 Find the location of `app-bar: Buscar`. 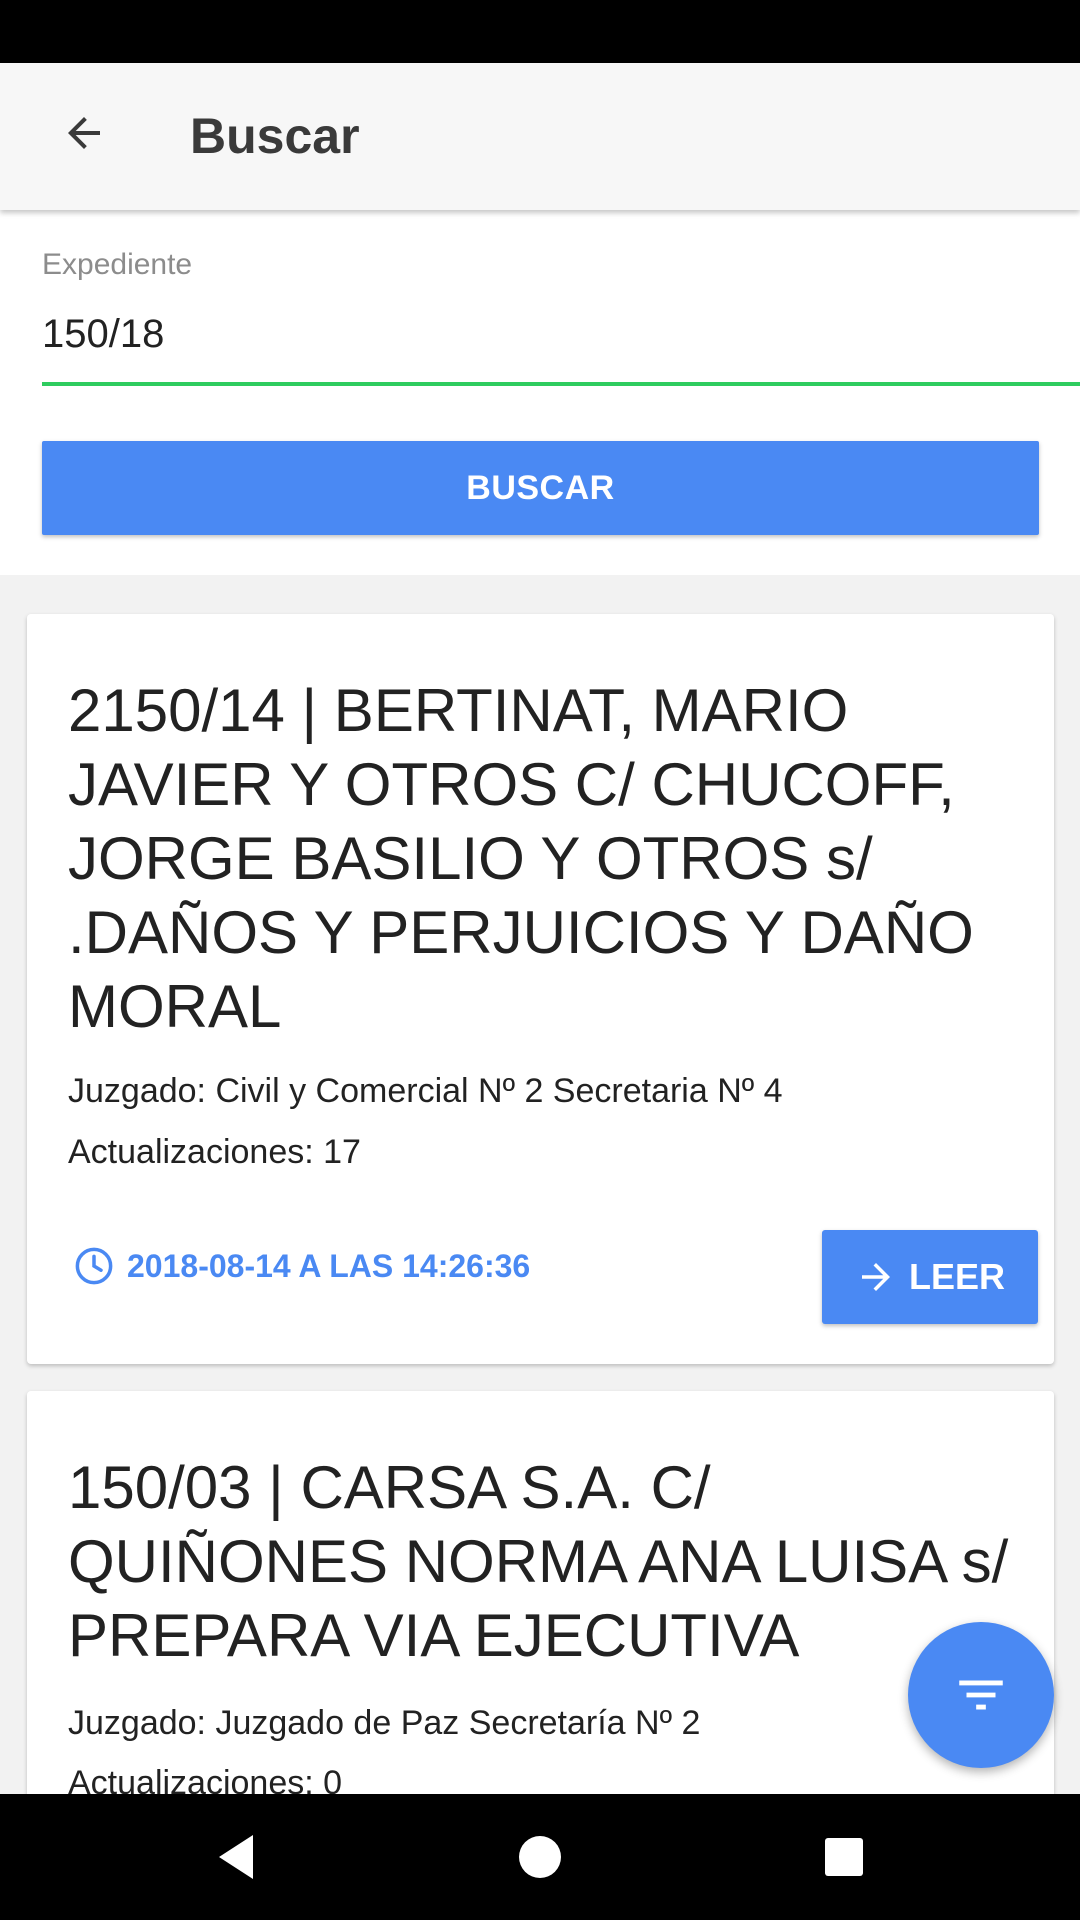

app-bar: Buscar is located at coordinates (540, 136).